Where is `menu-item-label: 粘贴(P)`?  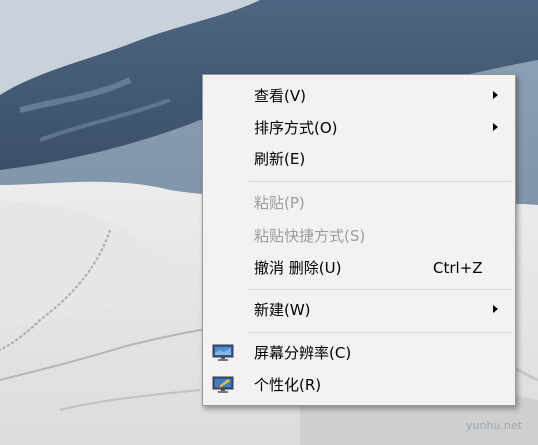
menu-item-label: 粘贴(P) is located at coordinates (279, 203).